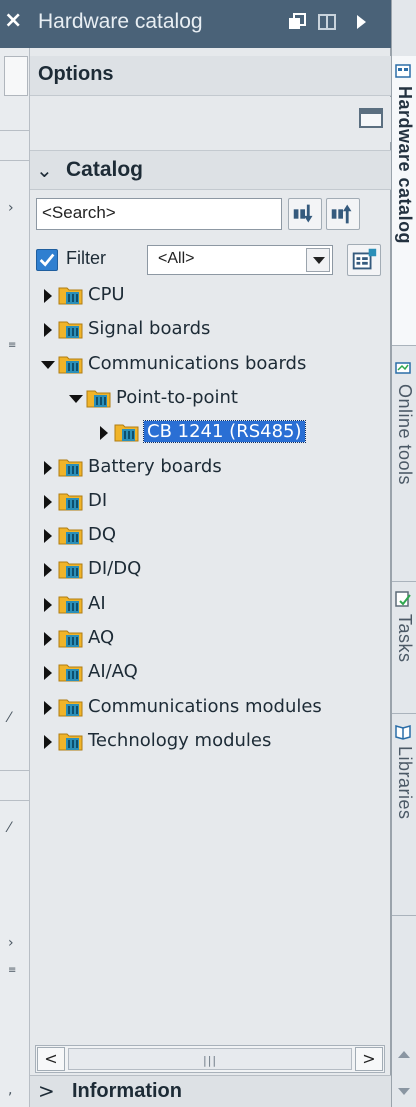 The image size is (416, 1107). What do you see at coordinates (16, 76) in the screenshot?
I see `adjacent-field` at bounding box center [16, 76].